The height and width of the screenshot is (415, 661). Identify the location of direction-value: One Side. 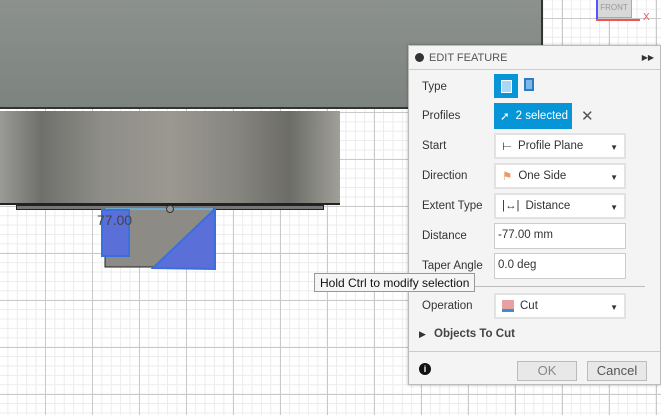
(542, 176).